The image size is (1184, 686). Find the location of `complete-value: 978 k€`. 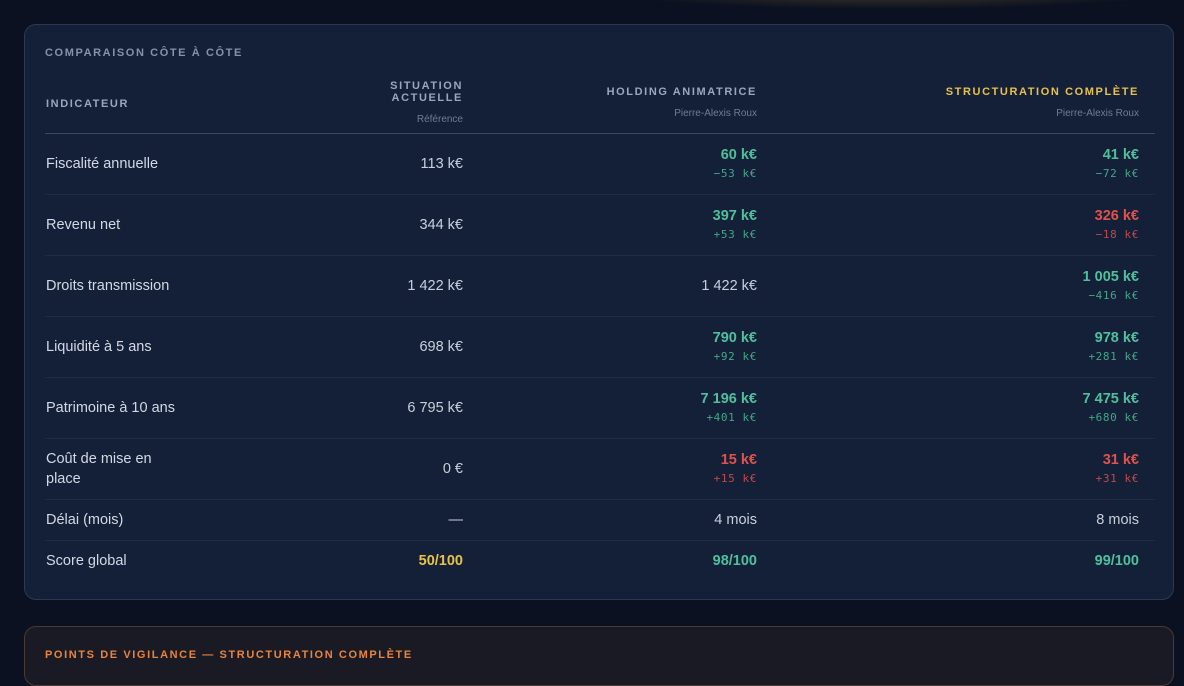

complete-value: 978 k€ is located at coordinates (1116, 338).